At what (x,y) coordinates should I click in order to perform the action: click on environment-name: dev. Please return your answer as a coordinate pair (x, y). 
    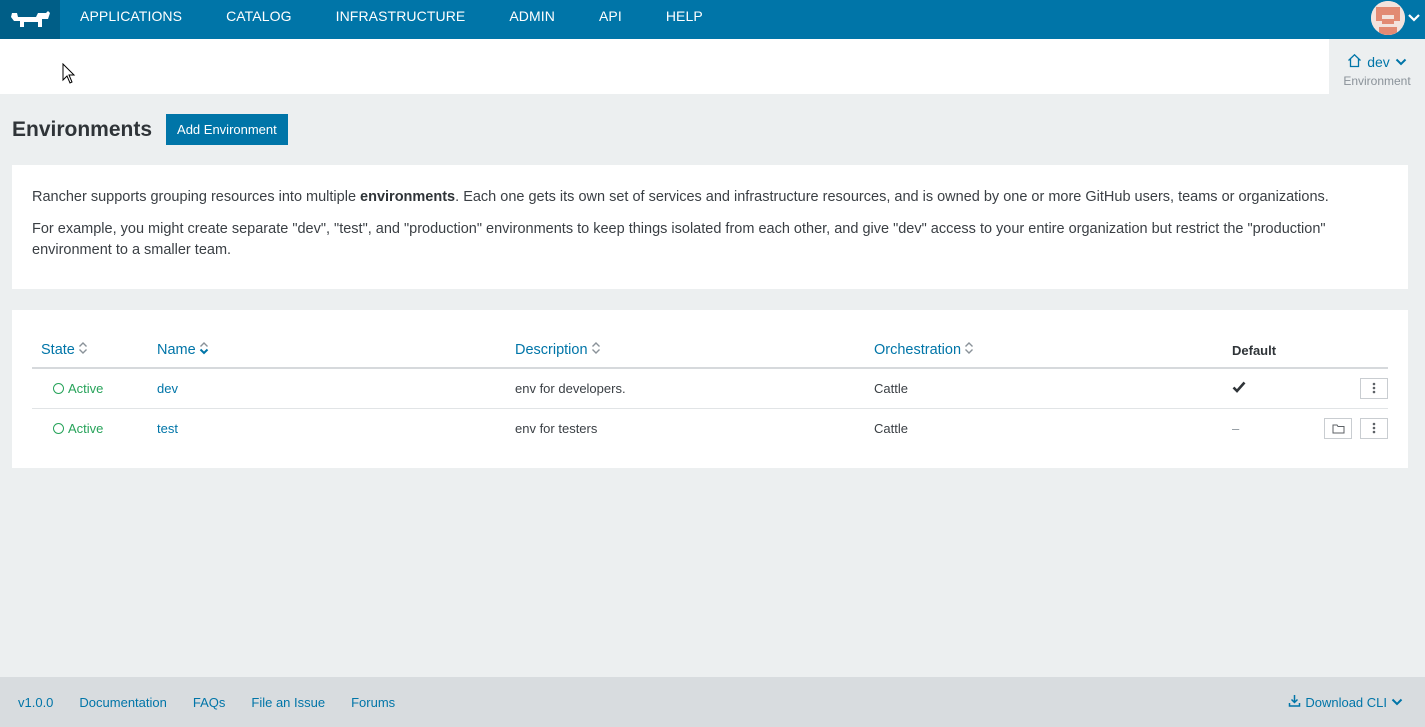
    Looking at the image, I should click on (1378, 62).